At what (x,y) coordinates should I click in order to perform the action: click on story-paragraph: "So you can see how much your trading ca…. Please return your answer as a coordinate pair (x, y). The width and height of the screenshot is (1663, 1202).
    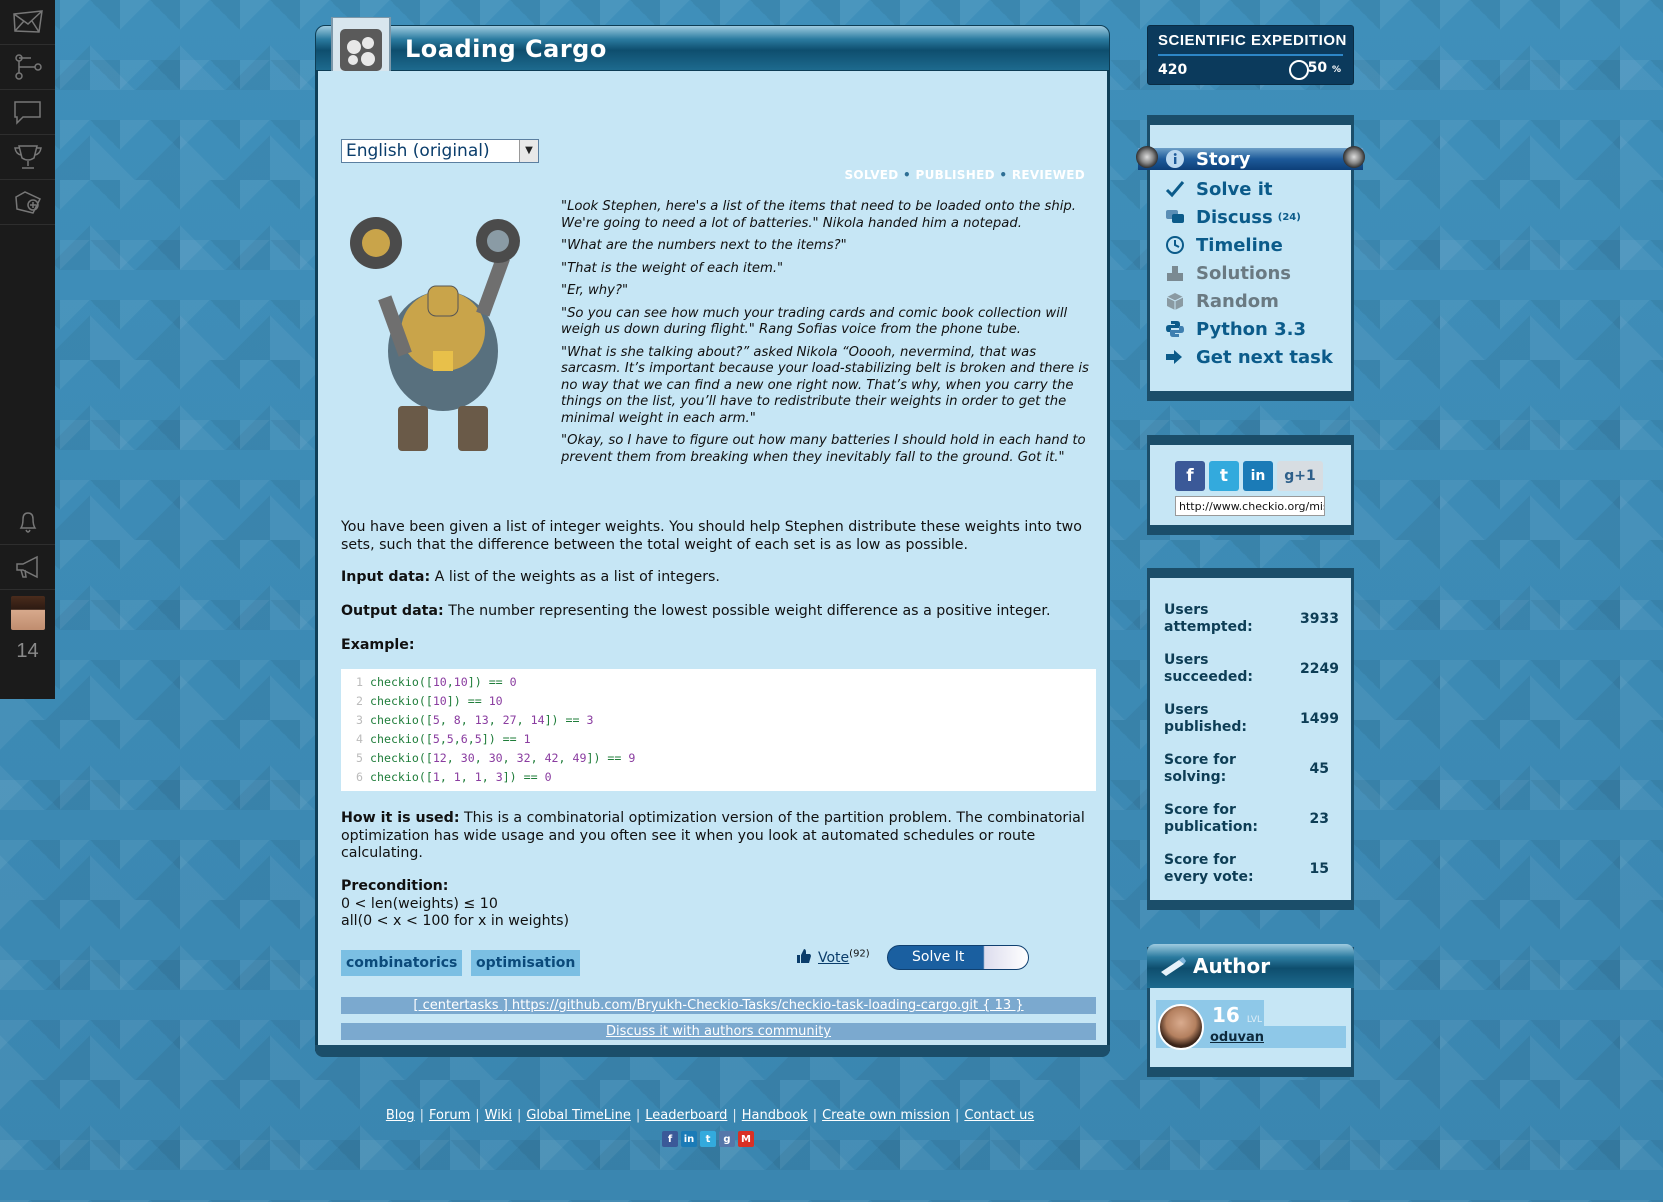
    Looking at the image, I should click on (814, 321).